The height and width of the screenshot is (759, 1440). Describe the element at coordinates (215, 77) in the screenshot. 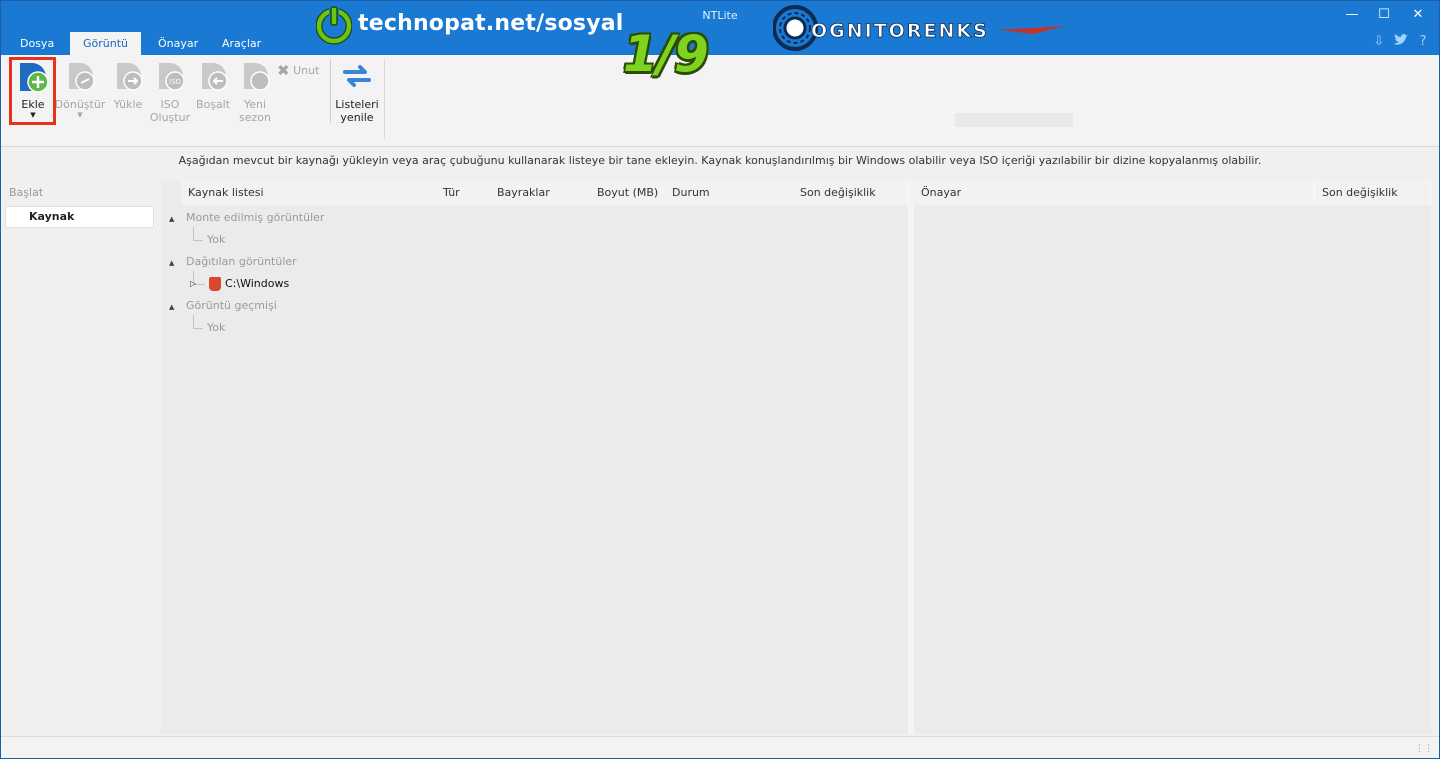

I see `unload-icon` at that location.